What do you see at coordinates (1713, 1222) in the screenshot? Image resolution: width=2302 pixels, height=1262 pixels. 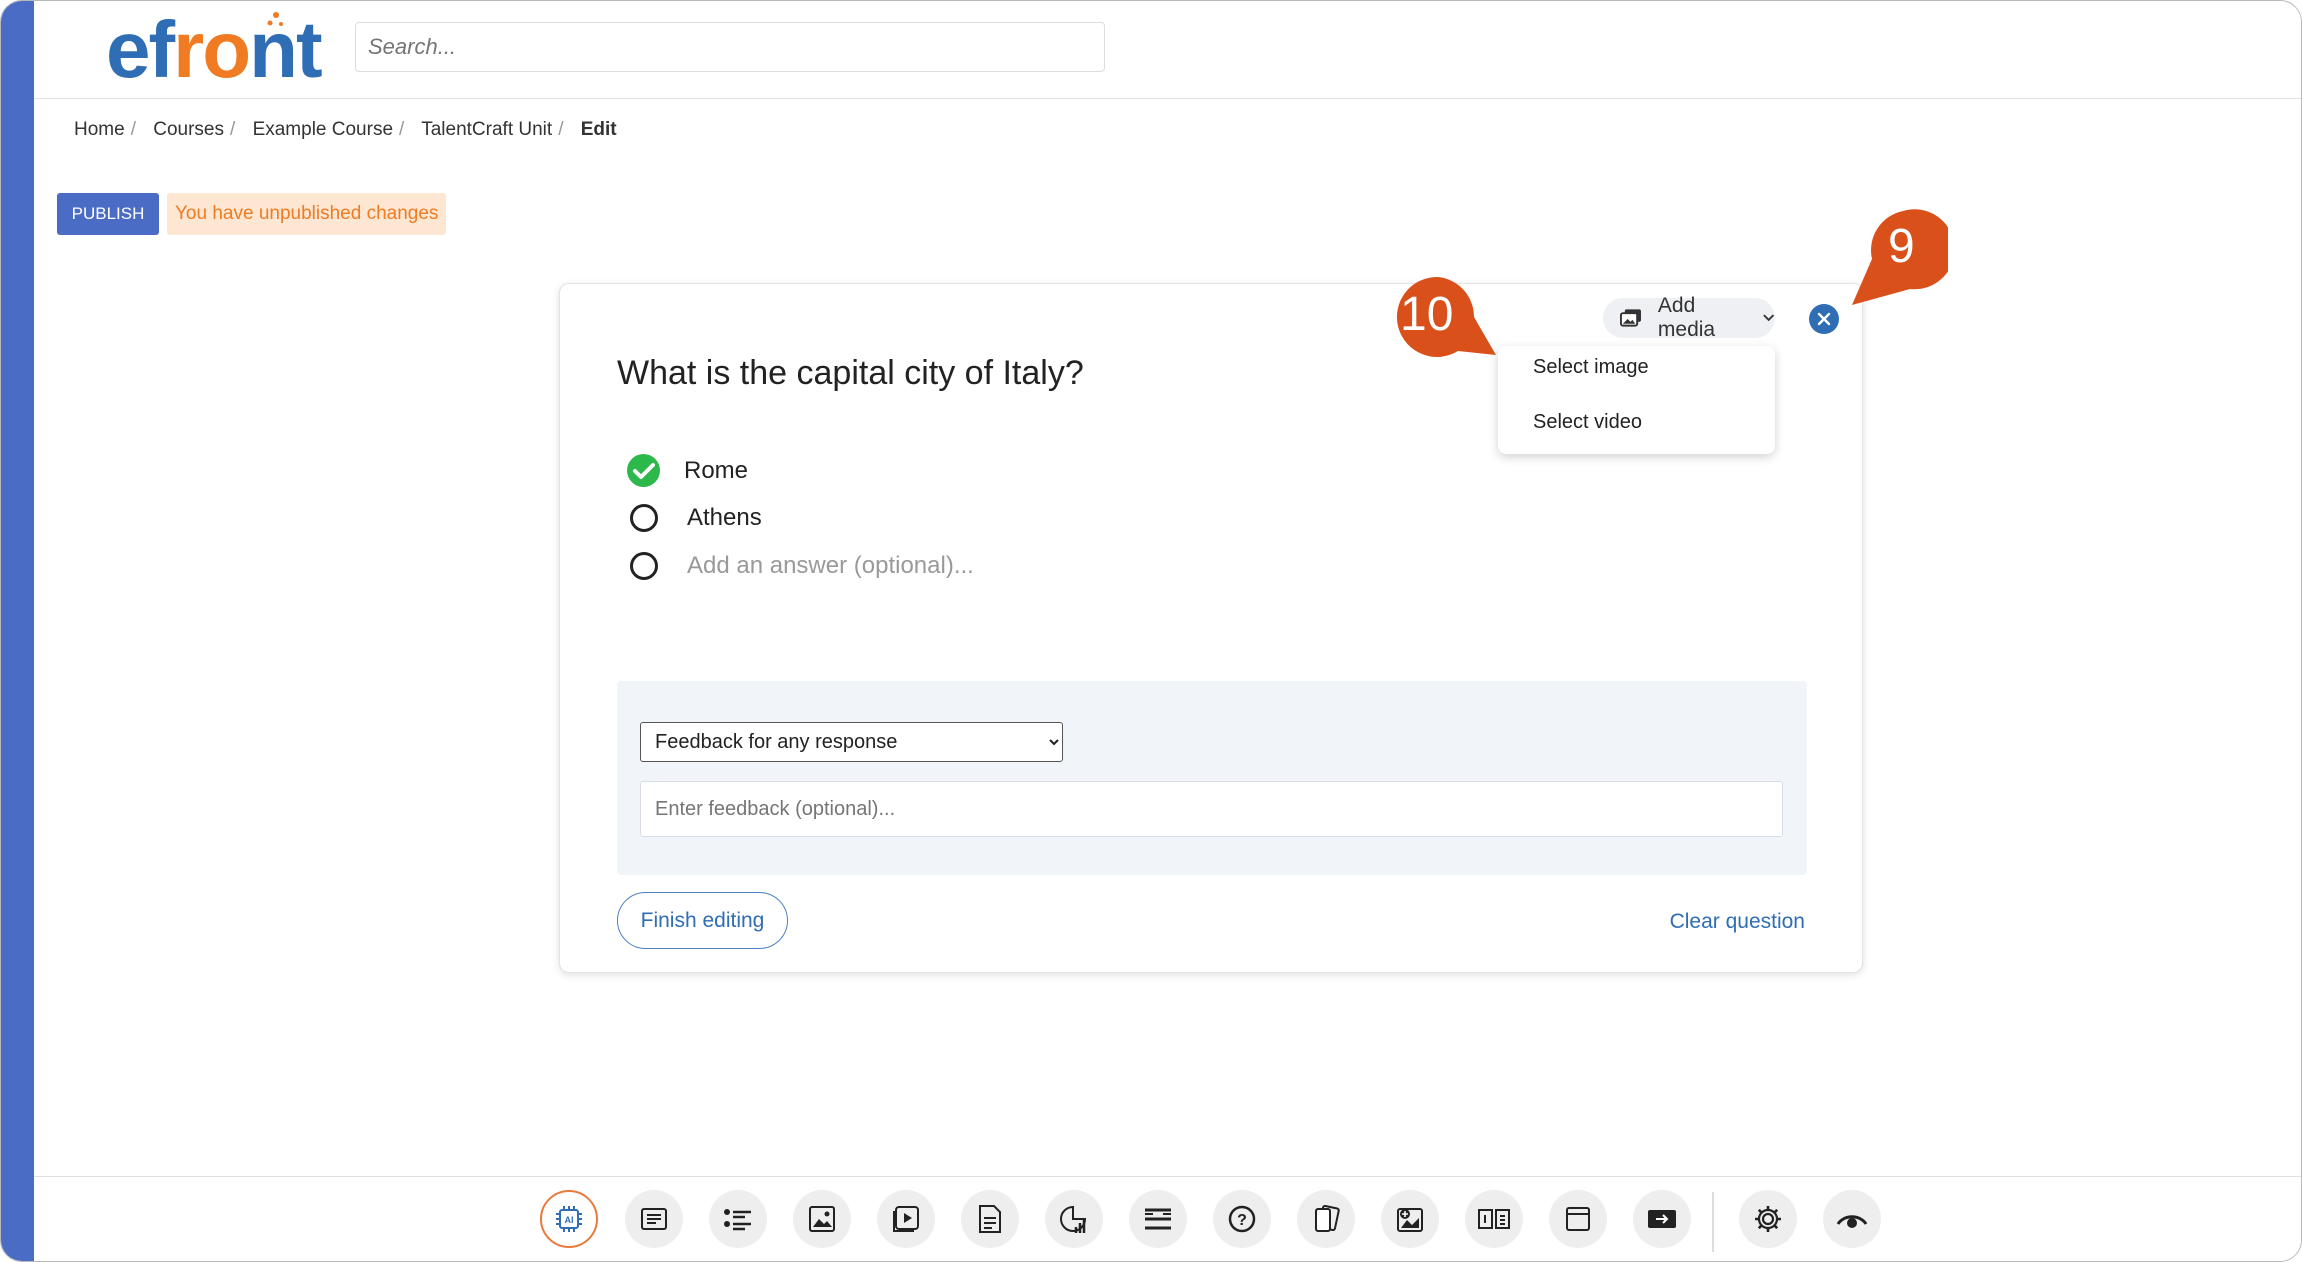 I see `toolbar-divider` at bounding box center [1713, 1222].